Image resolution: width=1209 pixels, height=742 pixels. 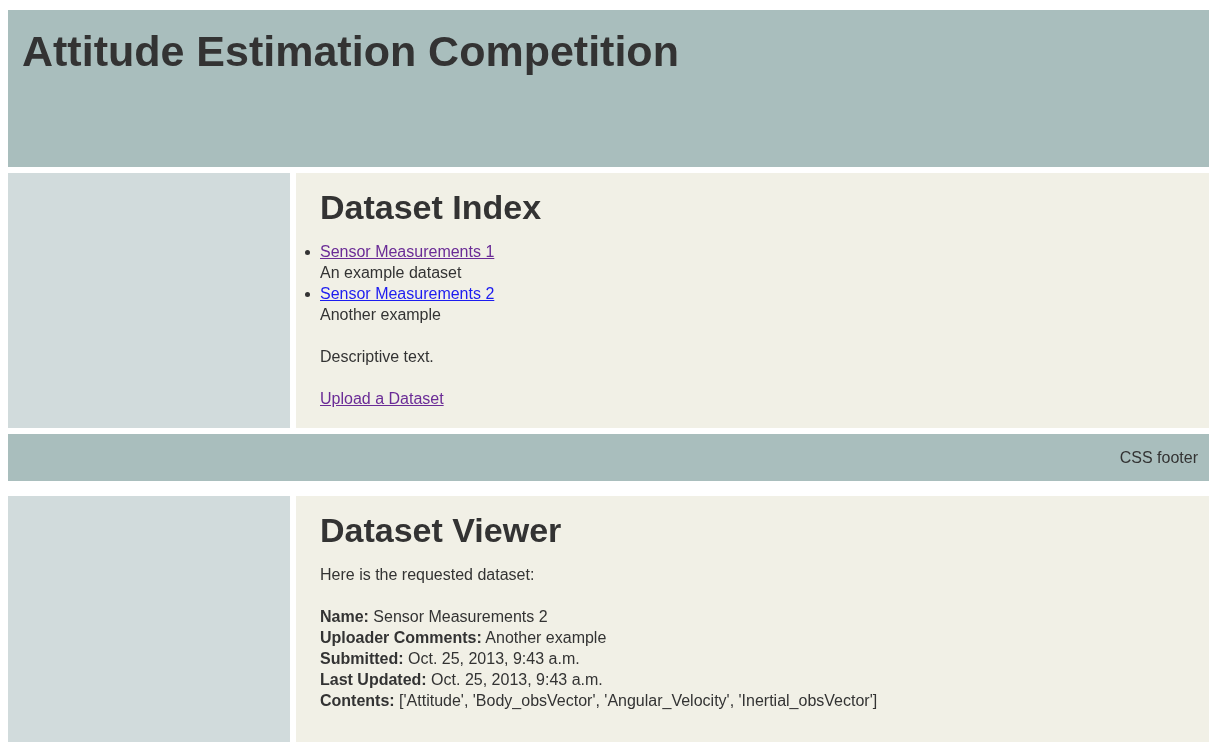 I want to click on dataset-description: Another example, so click(x=380, y=315).